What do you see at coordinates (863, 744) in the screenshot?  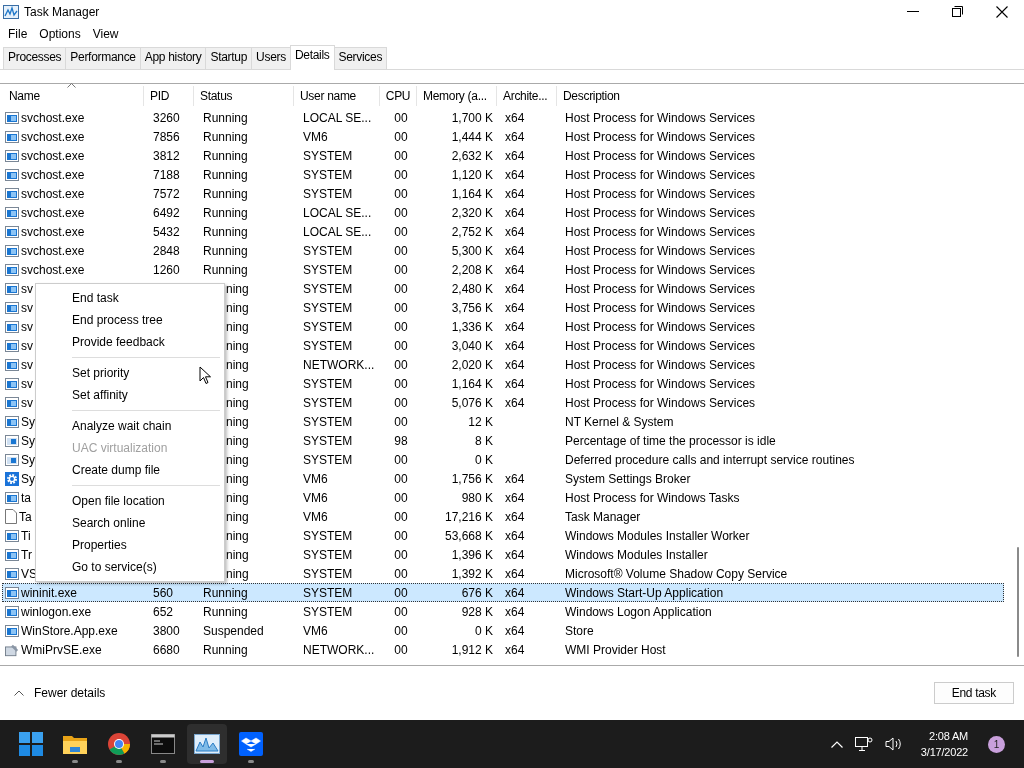 I see `network-icon` at bounding box center [863, 744].